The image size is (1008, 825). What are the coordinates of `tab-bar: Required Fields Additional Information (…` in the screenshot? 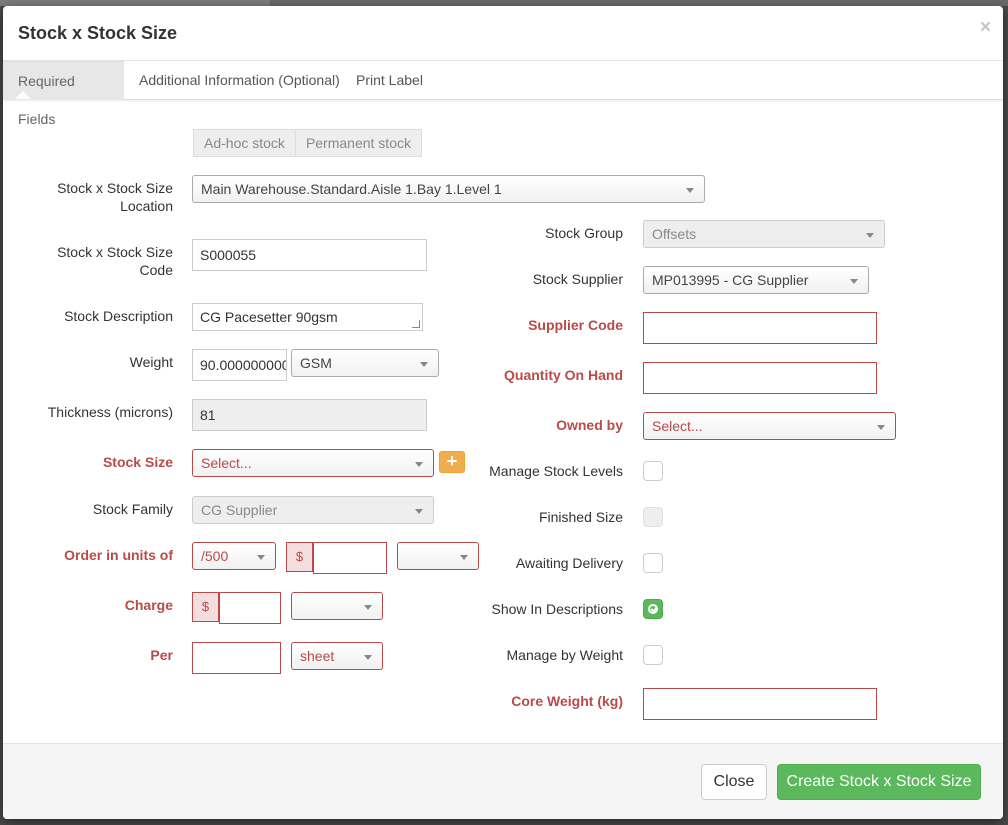 It's located at (503, 94).